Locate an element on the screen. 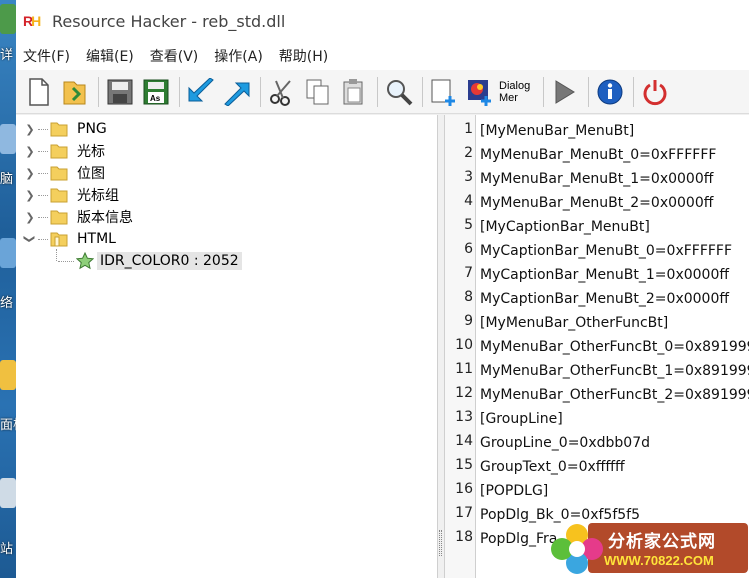 The height and width of the screenshot is (578, 749). about-button is located at coordinates (610, 92).